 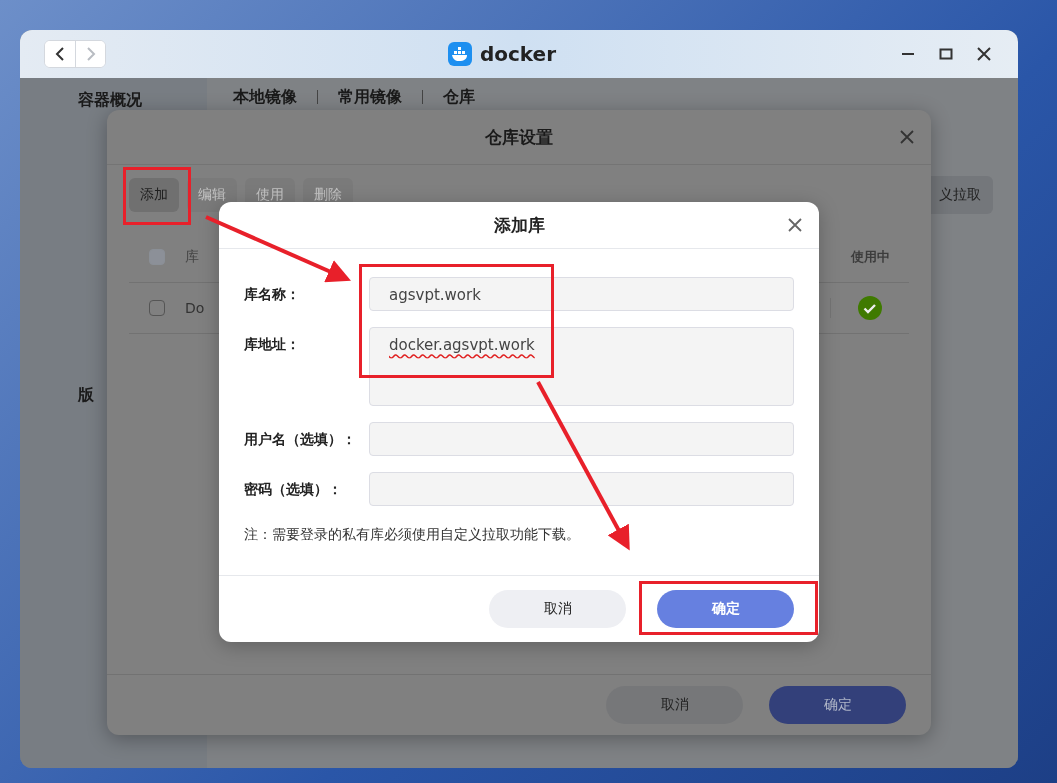 What do you see at coordinates (60, 54) in the screenshot?
I see `chevron-left-icon` at bounding box center [60, 54].